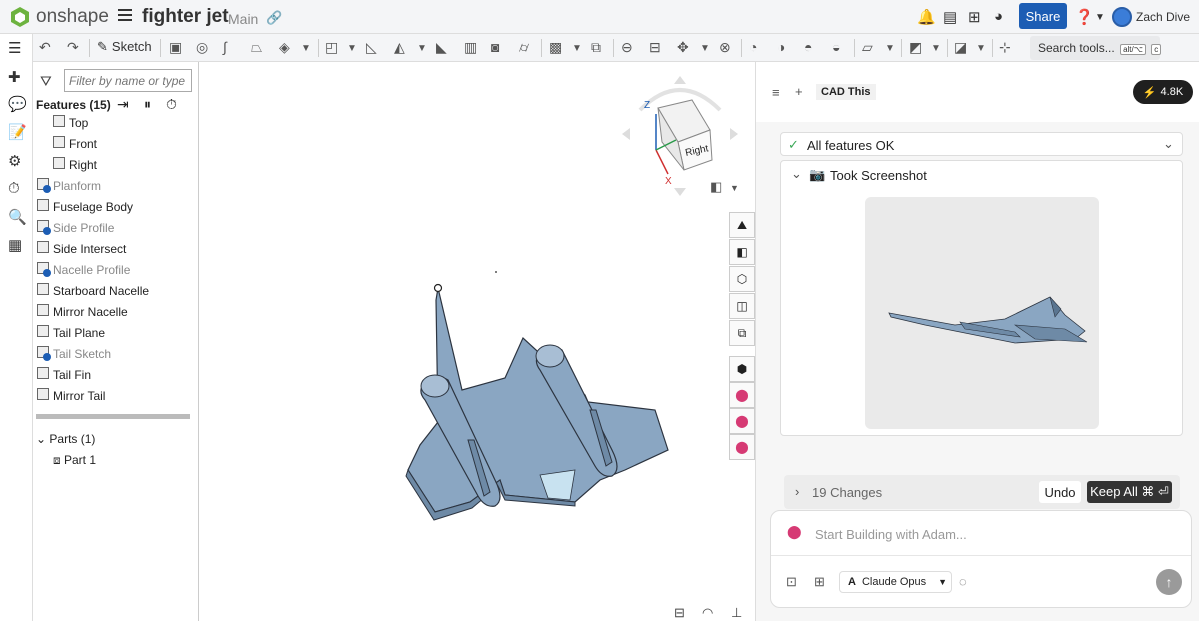 The image size is (1199, 621). Describe the element at coordinates (736, 613) in the screenshot. I see `section-view-icon: ⊥` at that location.